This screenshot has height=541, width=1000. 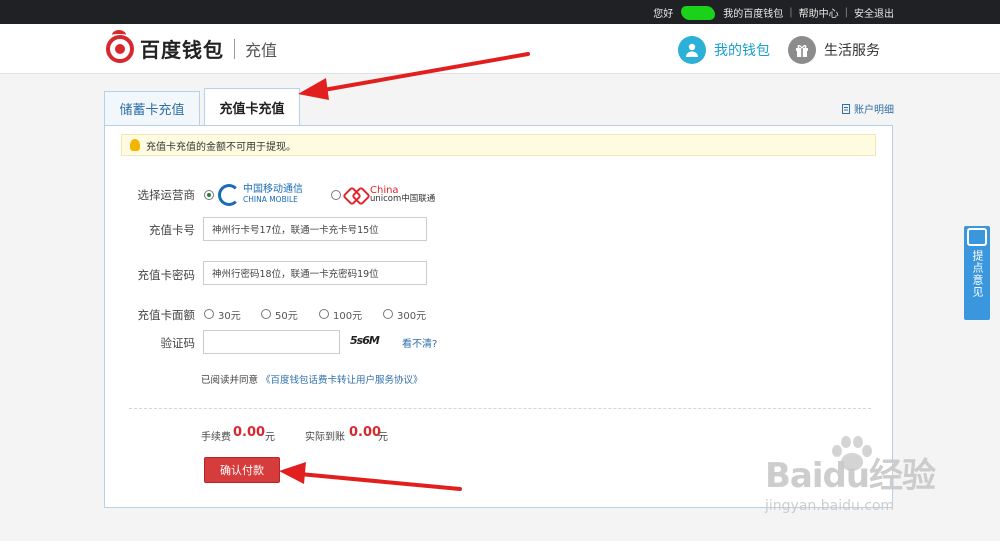 What do you see at coordinates (874, 12) in the screenshot?
I see `logout-link: 安全退出` at bounding box center [874, 12].